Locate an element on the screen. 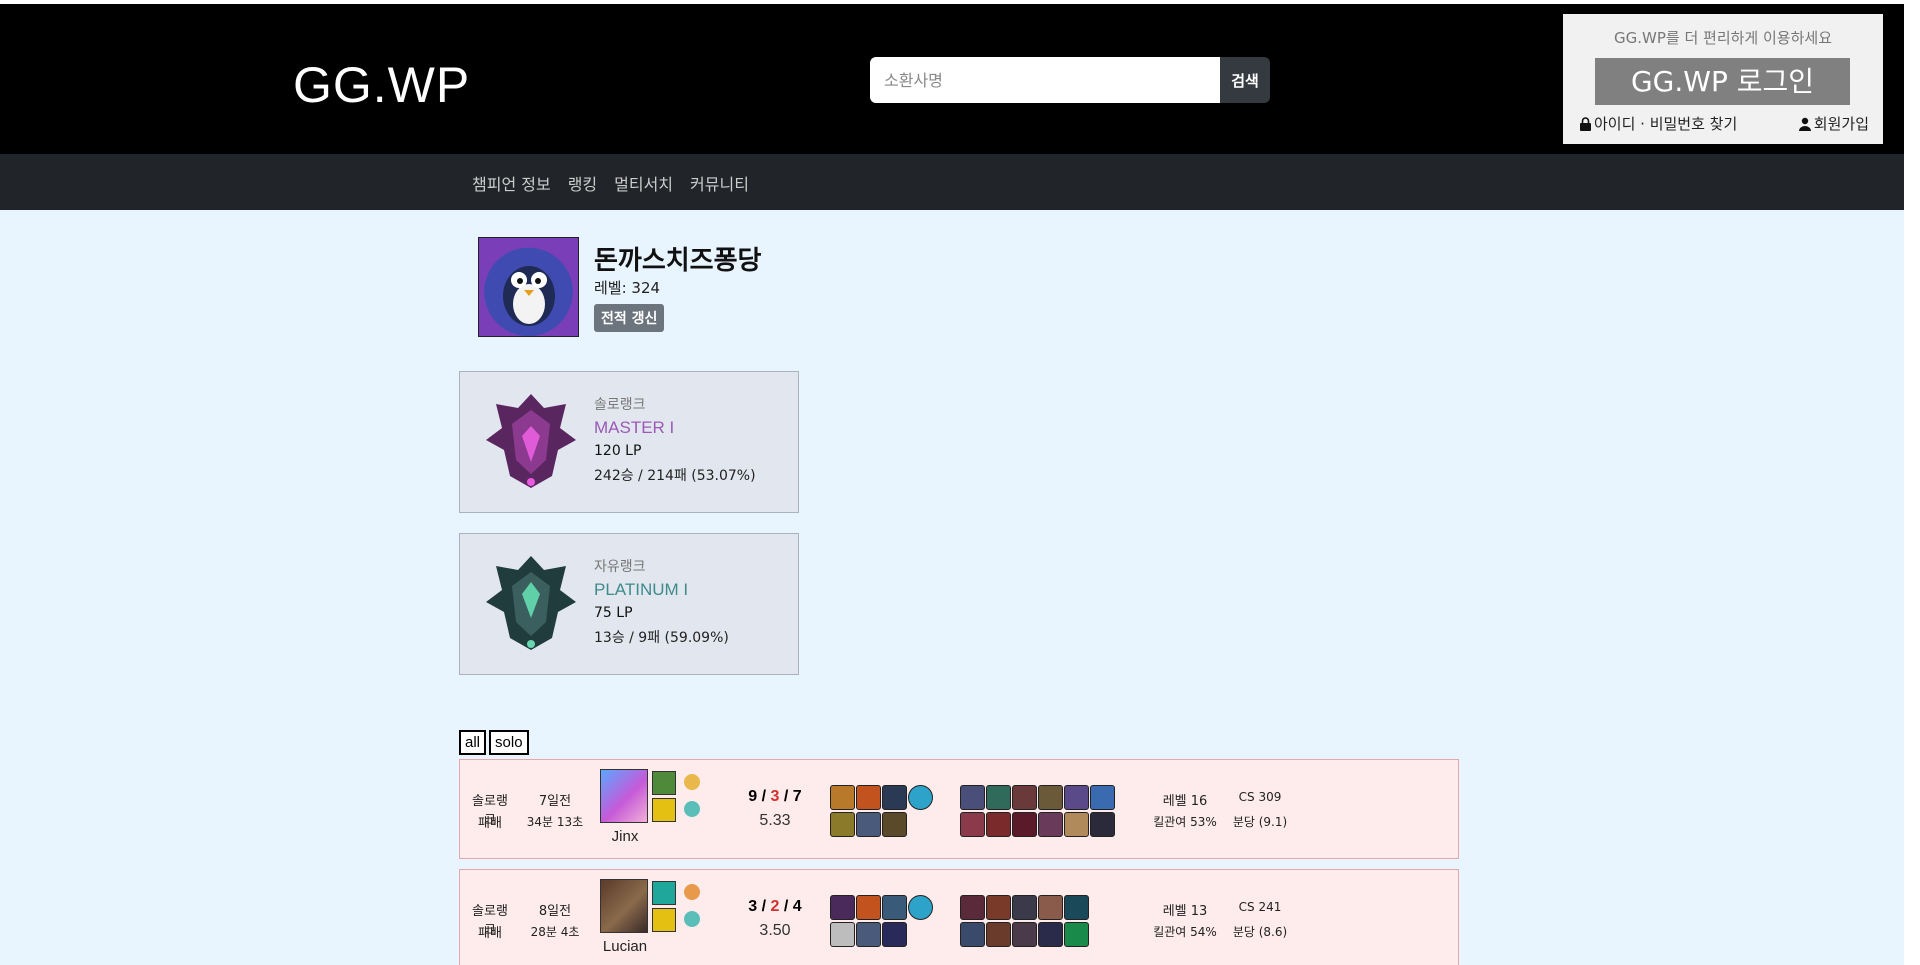 This screenshot has width=1920, height=965. platinum-emblem-icon is located at coordinates (531, 603).